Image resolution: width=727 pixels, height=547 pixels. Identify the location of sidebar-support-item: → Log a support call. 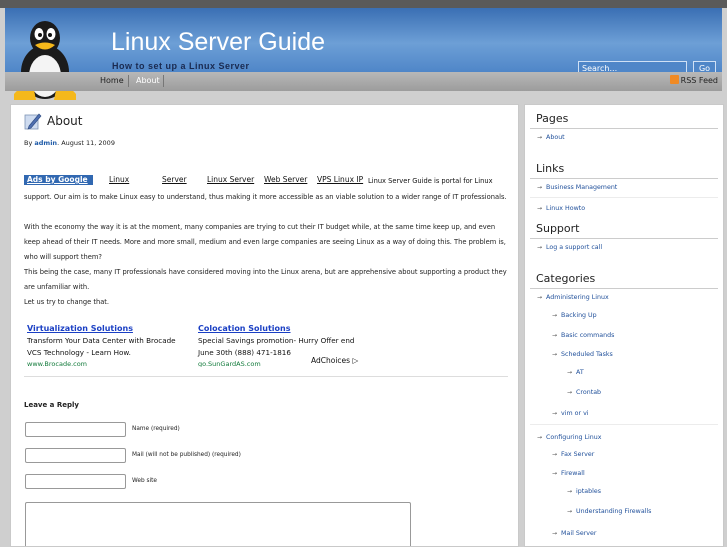
(569, 247).